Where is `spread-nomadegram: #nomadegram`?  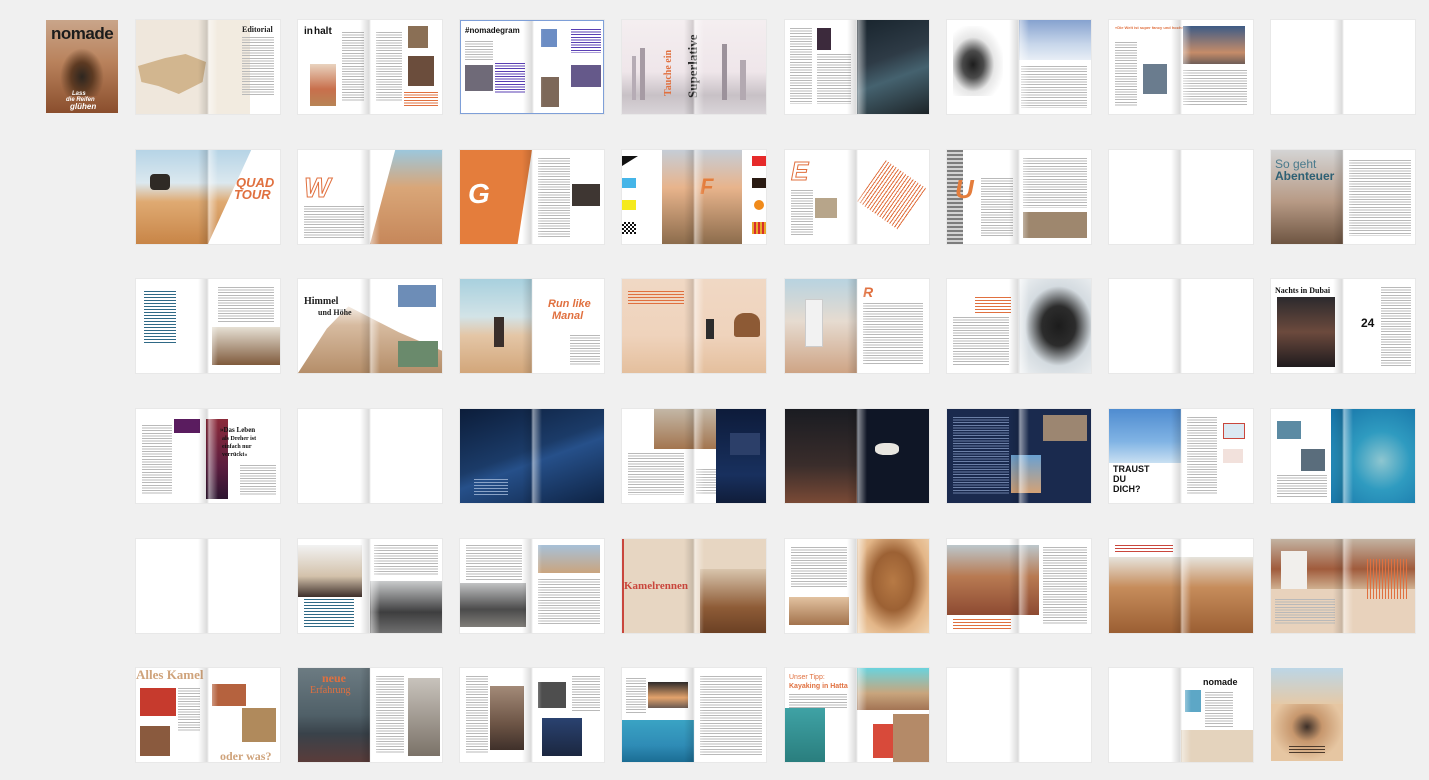
spread-nomadegram: #nomadegram is located at coordinates (532, 67).